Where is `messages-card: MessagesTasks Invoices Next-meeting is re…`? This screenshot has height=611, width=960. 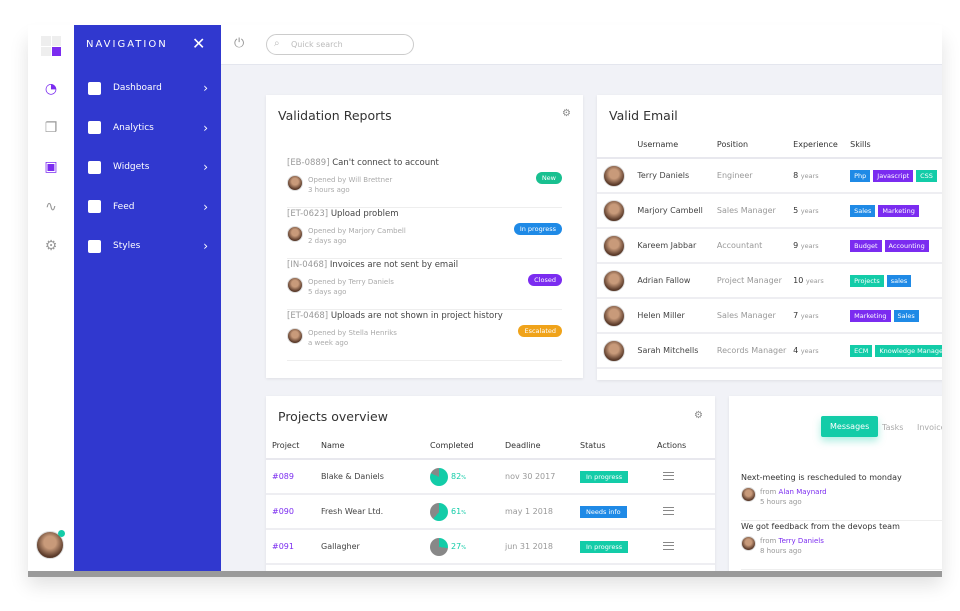
messages-card: MessagesTasks Invoices Next-meeting is re… is located at coordinates (835, 483).